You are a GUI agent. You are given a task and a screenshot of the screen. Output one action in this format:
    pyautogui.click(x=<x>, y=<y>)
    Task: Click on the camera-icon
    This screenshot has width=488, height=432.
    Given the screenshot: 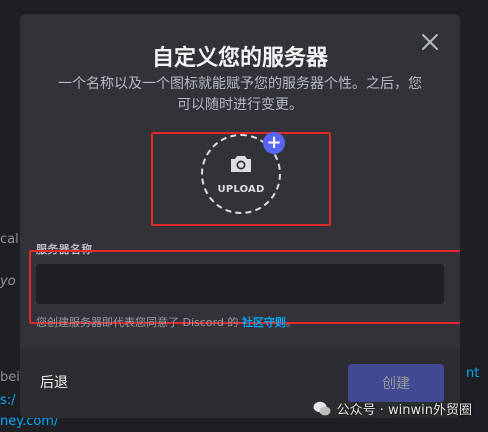 What is the action you would take?
    pyautogui.click(x=241, y=164)
    